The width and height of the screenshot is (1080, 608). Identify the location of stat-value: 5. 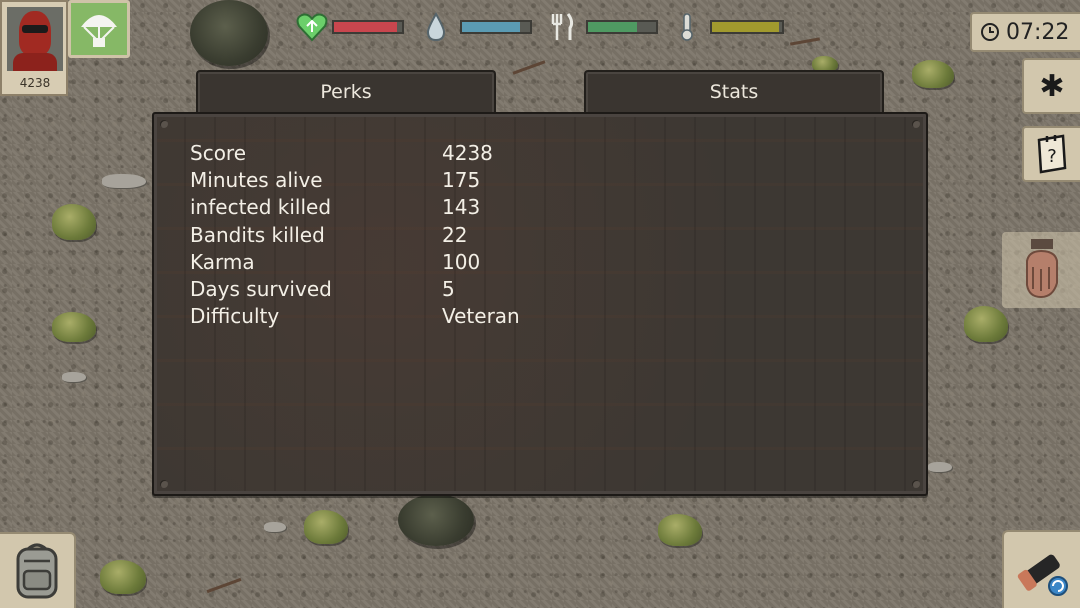
(448, 289).